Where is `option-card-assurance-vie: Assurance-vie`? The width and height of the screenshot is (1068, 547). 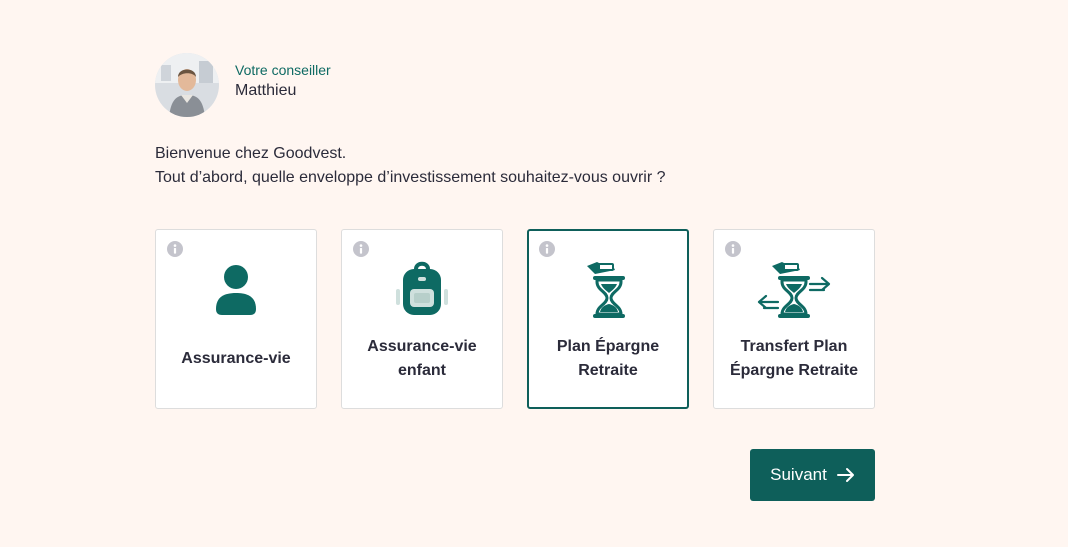
option-card-assurance-vie: Assurance-vie is located at coordinates (236, 319).